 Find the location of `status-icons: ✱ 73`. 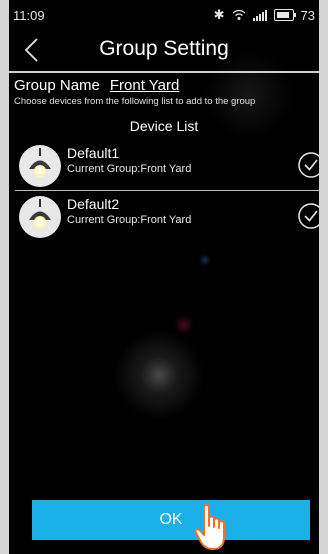

status-icons: ✱ 73 is located at coordinates (264, 15).